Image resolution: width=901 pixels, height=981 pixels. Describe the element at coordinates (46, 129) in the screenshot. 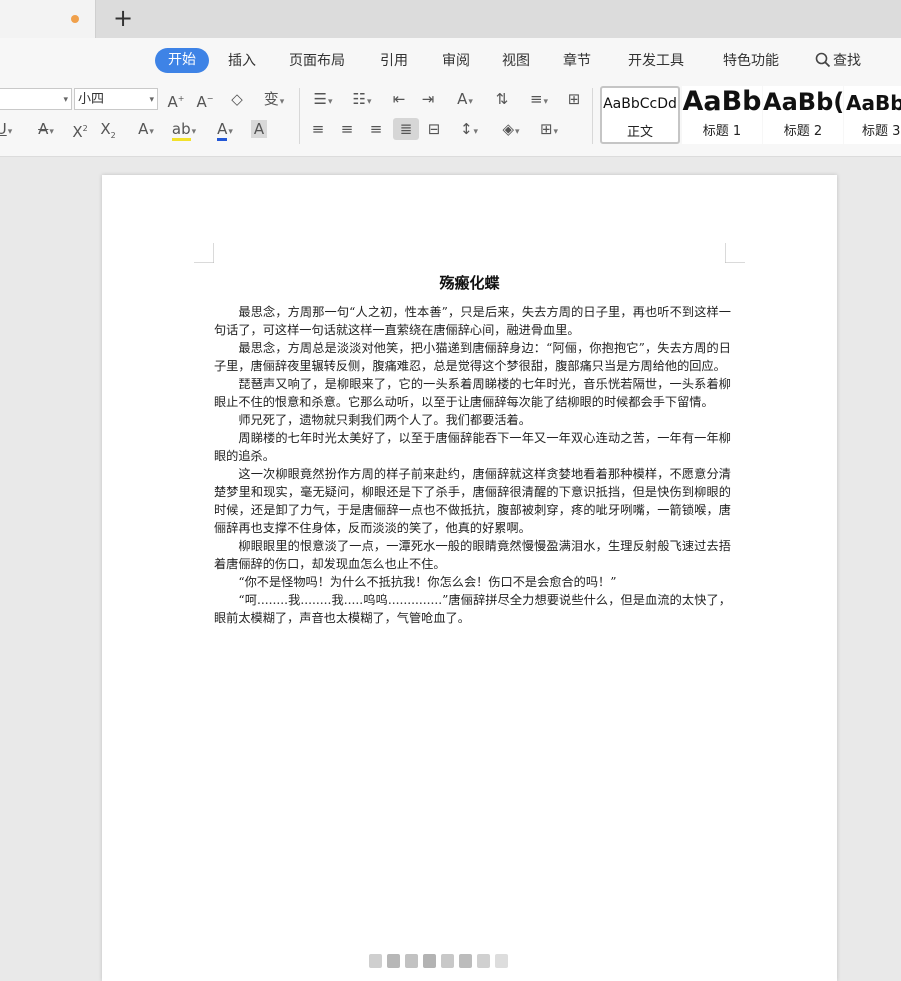

I see `strikethrough-icon: A▾` at that location.